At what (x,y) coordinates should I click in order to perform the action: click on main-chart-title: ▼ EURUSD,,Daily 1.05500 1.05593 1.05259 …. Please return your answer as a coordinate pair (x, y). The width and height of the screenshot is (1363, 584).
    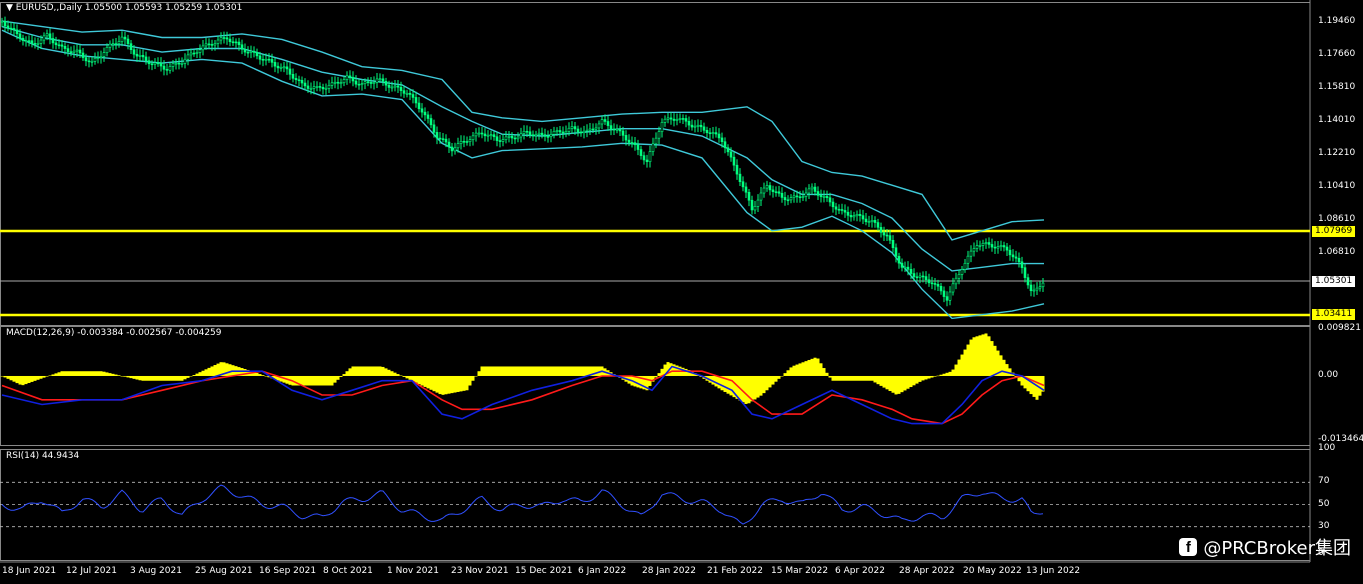
    Looking at the image, I should click on (124, 8).